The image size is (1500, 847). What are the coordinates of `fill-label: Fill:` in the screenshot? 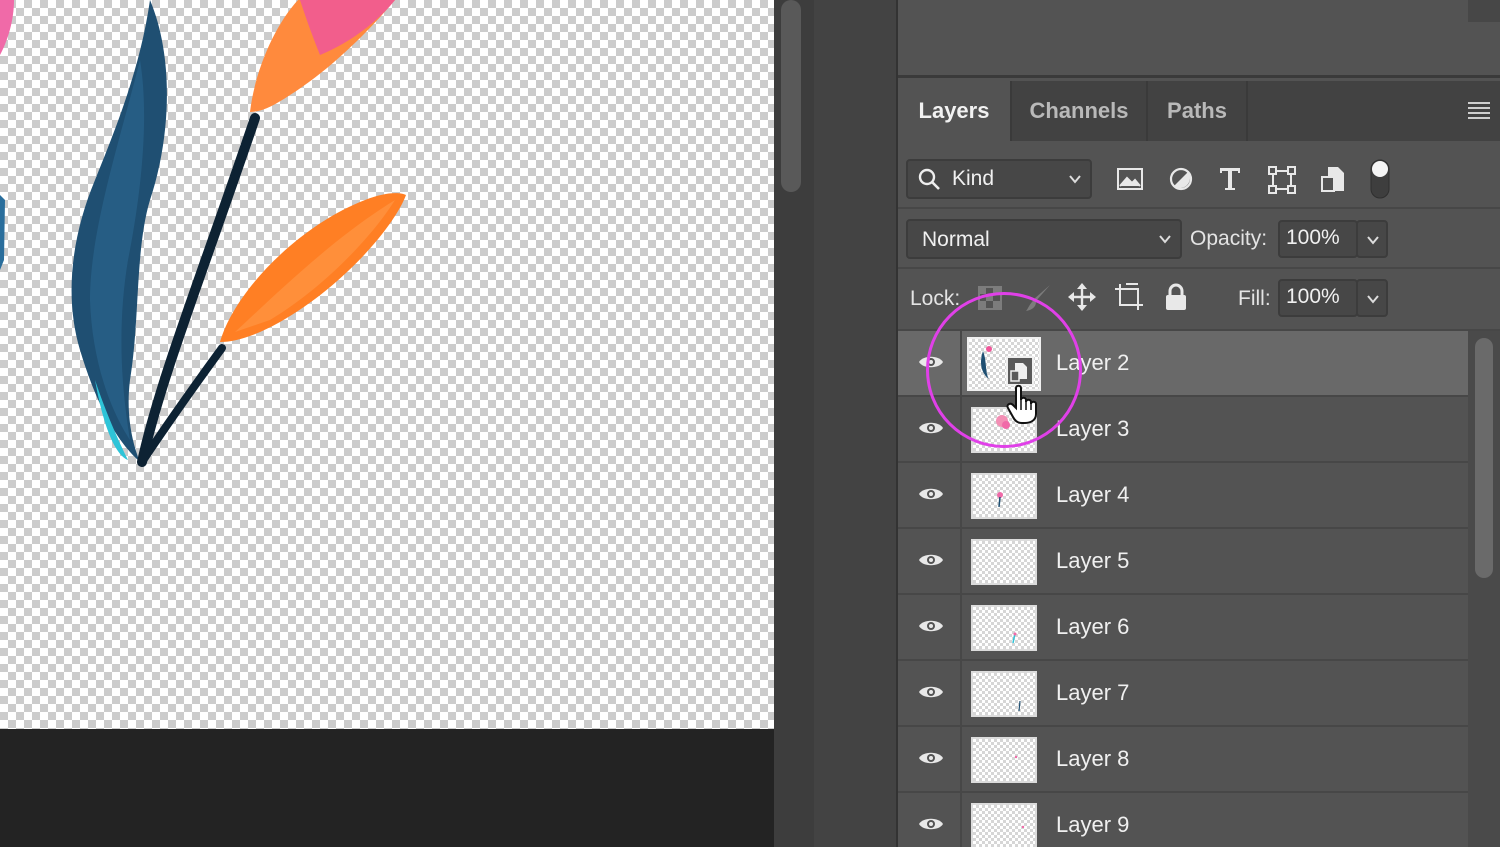 It's located at (1254, 298).